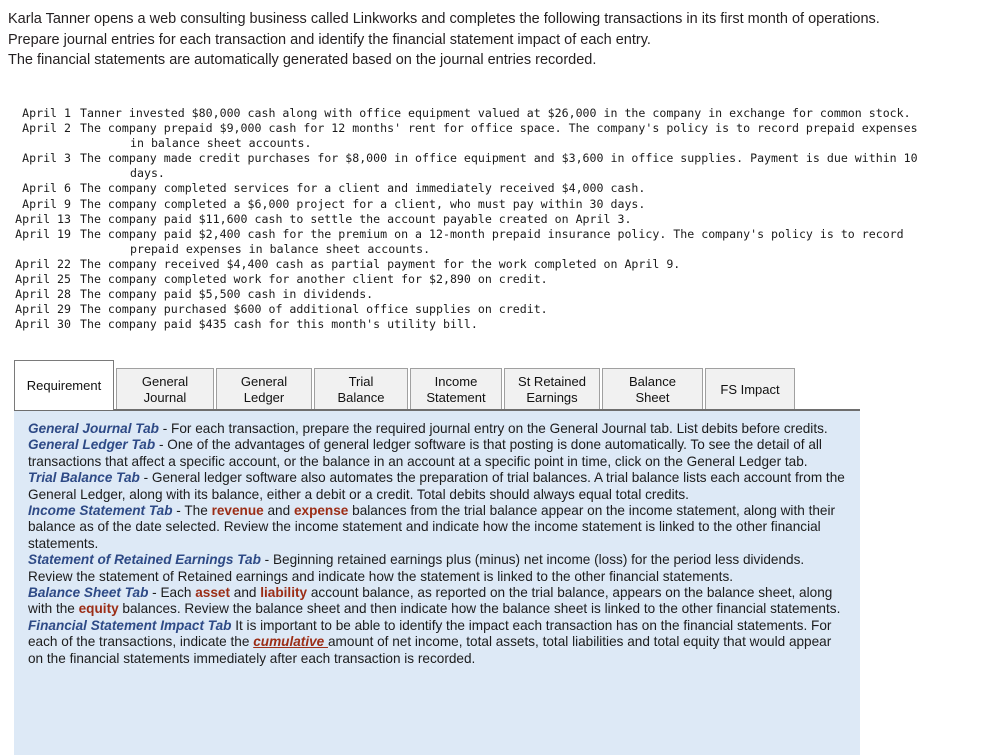 This screenshot has height=755, width=1007. What do you see at coordinates (221, 143) in the screenshot?
I see `transaction-text-continuation: in balance sheet accounts.` at bounding box center [221, 143].